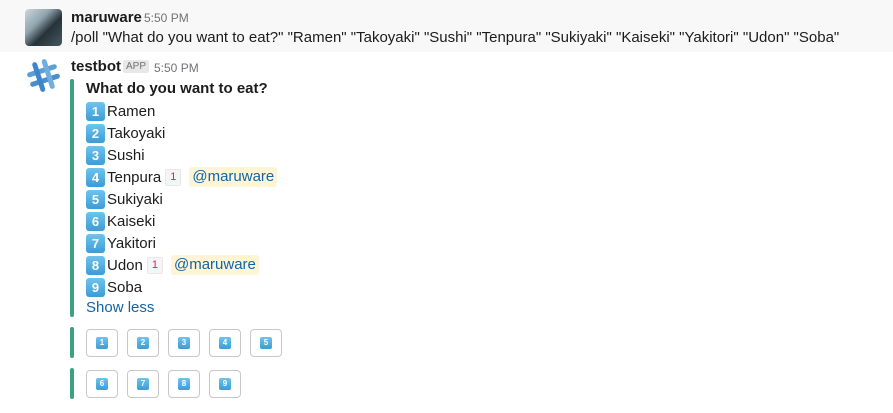  I want to click on message-timestamp: 5:50 PM, so click(166, 18).